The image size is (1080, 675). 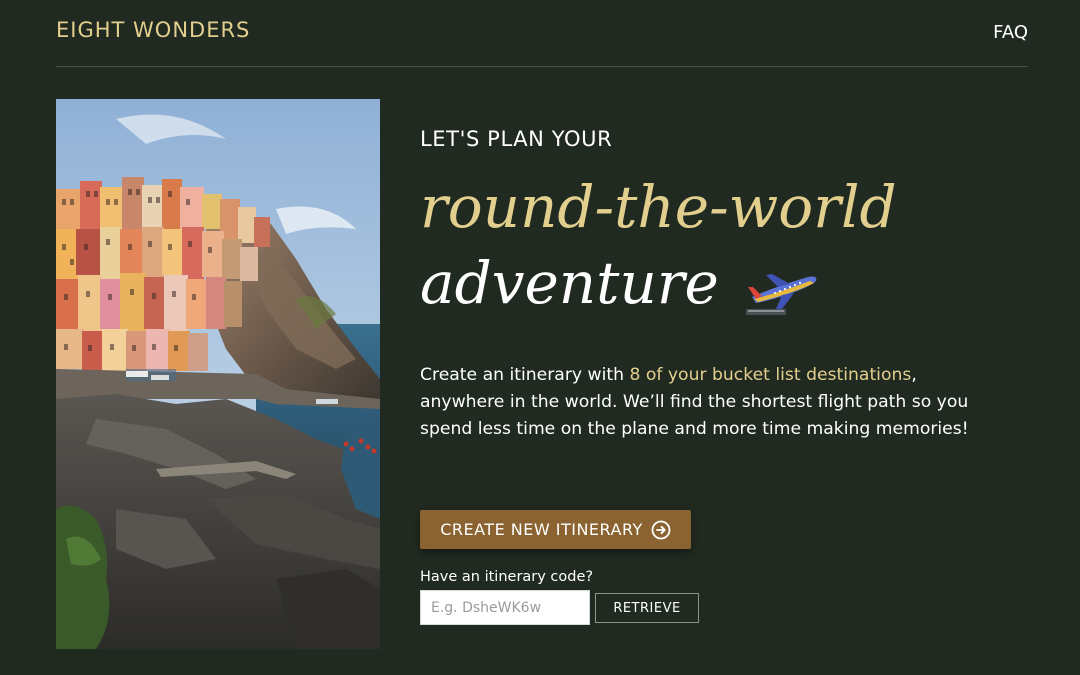 I want to click on header: EIGHT WONDERS FAQ, so click(x=542, y=33).